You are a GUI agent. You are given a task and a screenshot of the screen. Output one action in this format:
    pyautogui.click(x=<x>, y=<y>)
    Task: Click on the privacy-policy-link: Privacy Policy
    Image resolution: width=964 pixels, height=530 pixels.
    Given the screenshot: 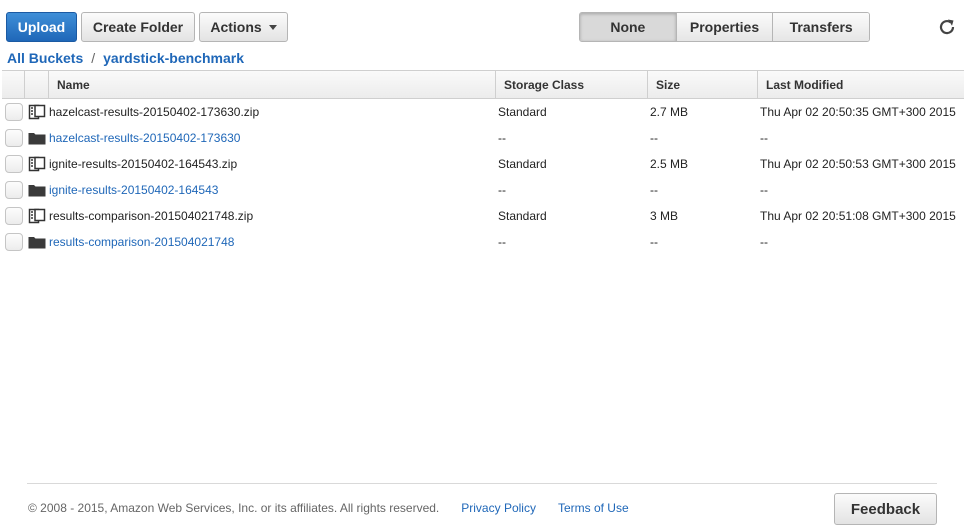 What is the action you would take?
    pyautogui.click(x=498, y=508)
    